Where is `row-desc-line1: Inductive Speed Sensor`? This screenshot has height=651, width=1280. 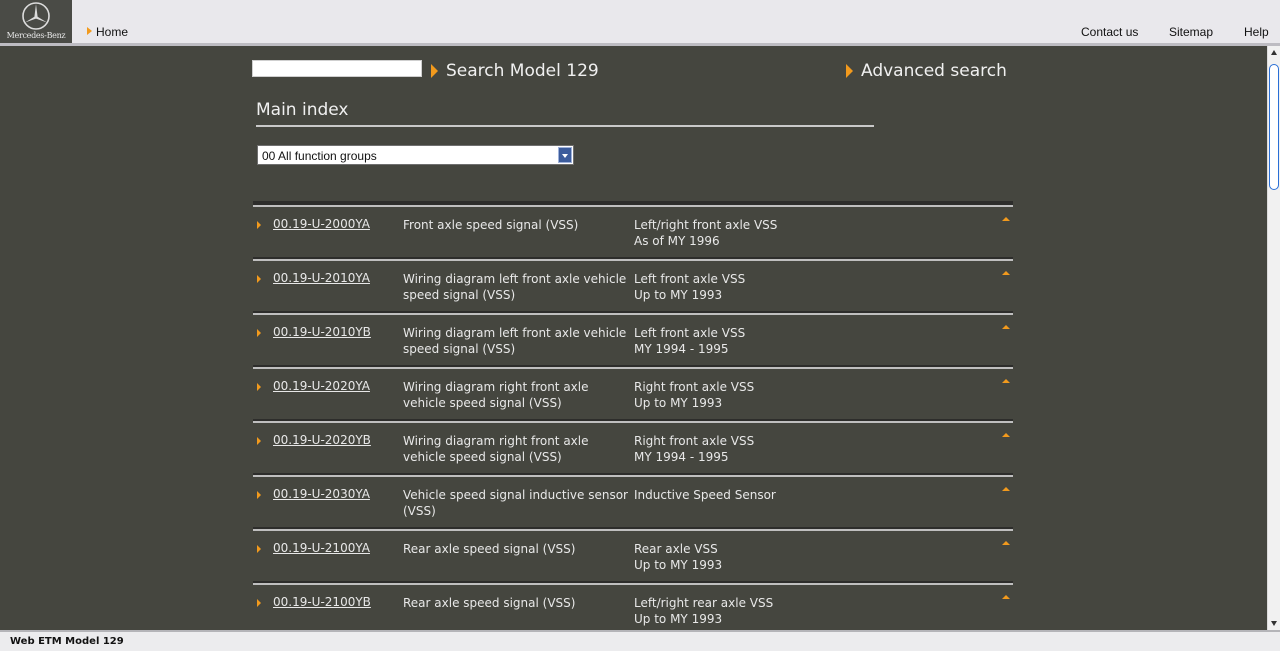
row-desc-line1: Inductive Speed Sensor is located at coordinates (705, 495).